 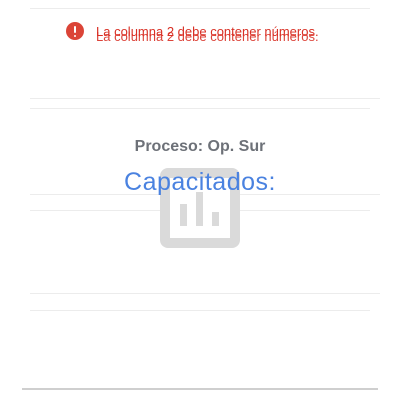 What do you see at coordinates (75, 31) in the screenshot?
I see `error-icon` at bounding box center [75, 31].